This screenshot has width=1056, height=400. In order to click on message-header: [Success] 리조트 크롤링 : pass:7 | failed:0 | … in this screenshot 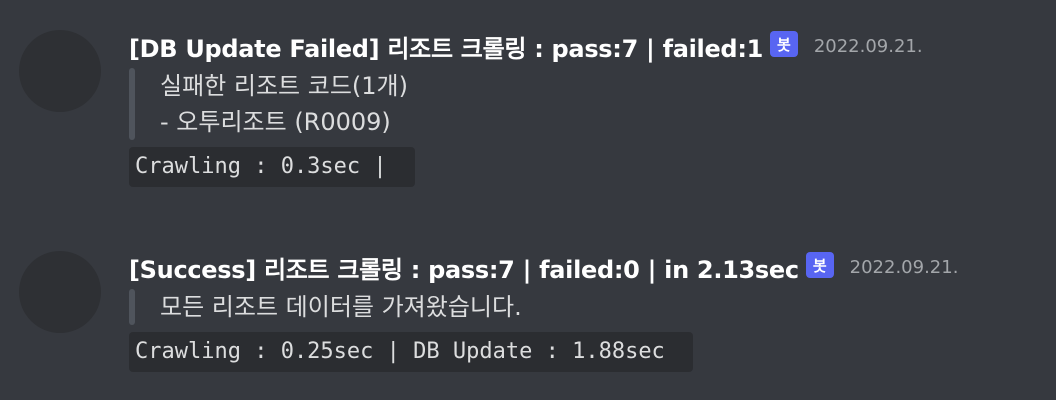, I will do `click(592, 267)`.